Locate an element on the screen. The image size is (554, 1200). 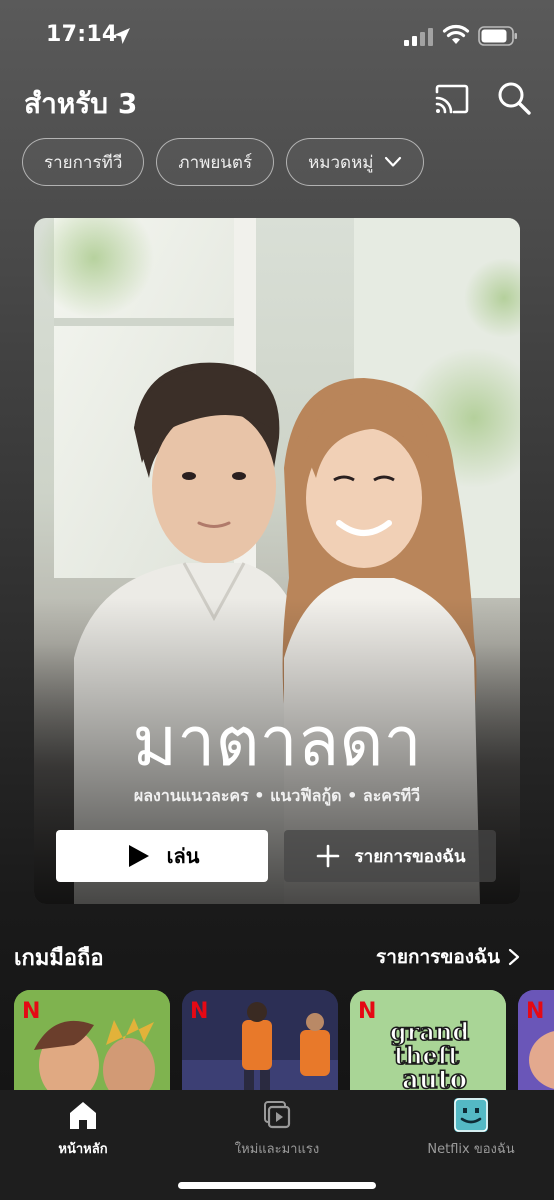
nav-label: ใหม่และมาแรง is located at coordinates (277, 1149).